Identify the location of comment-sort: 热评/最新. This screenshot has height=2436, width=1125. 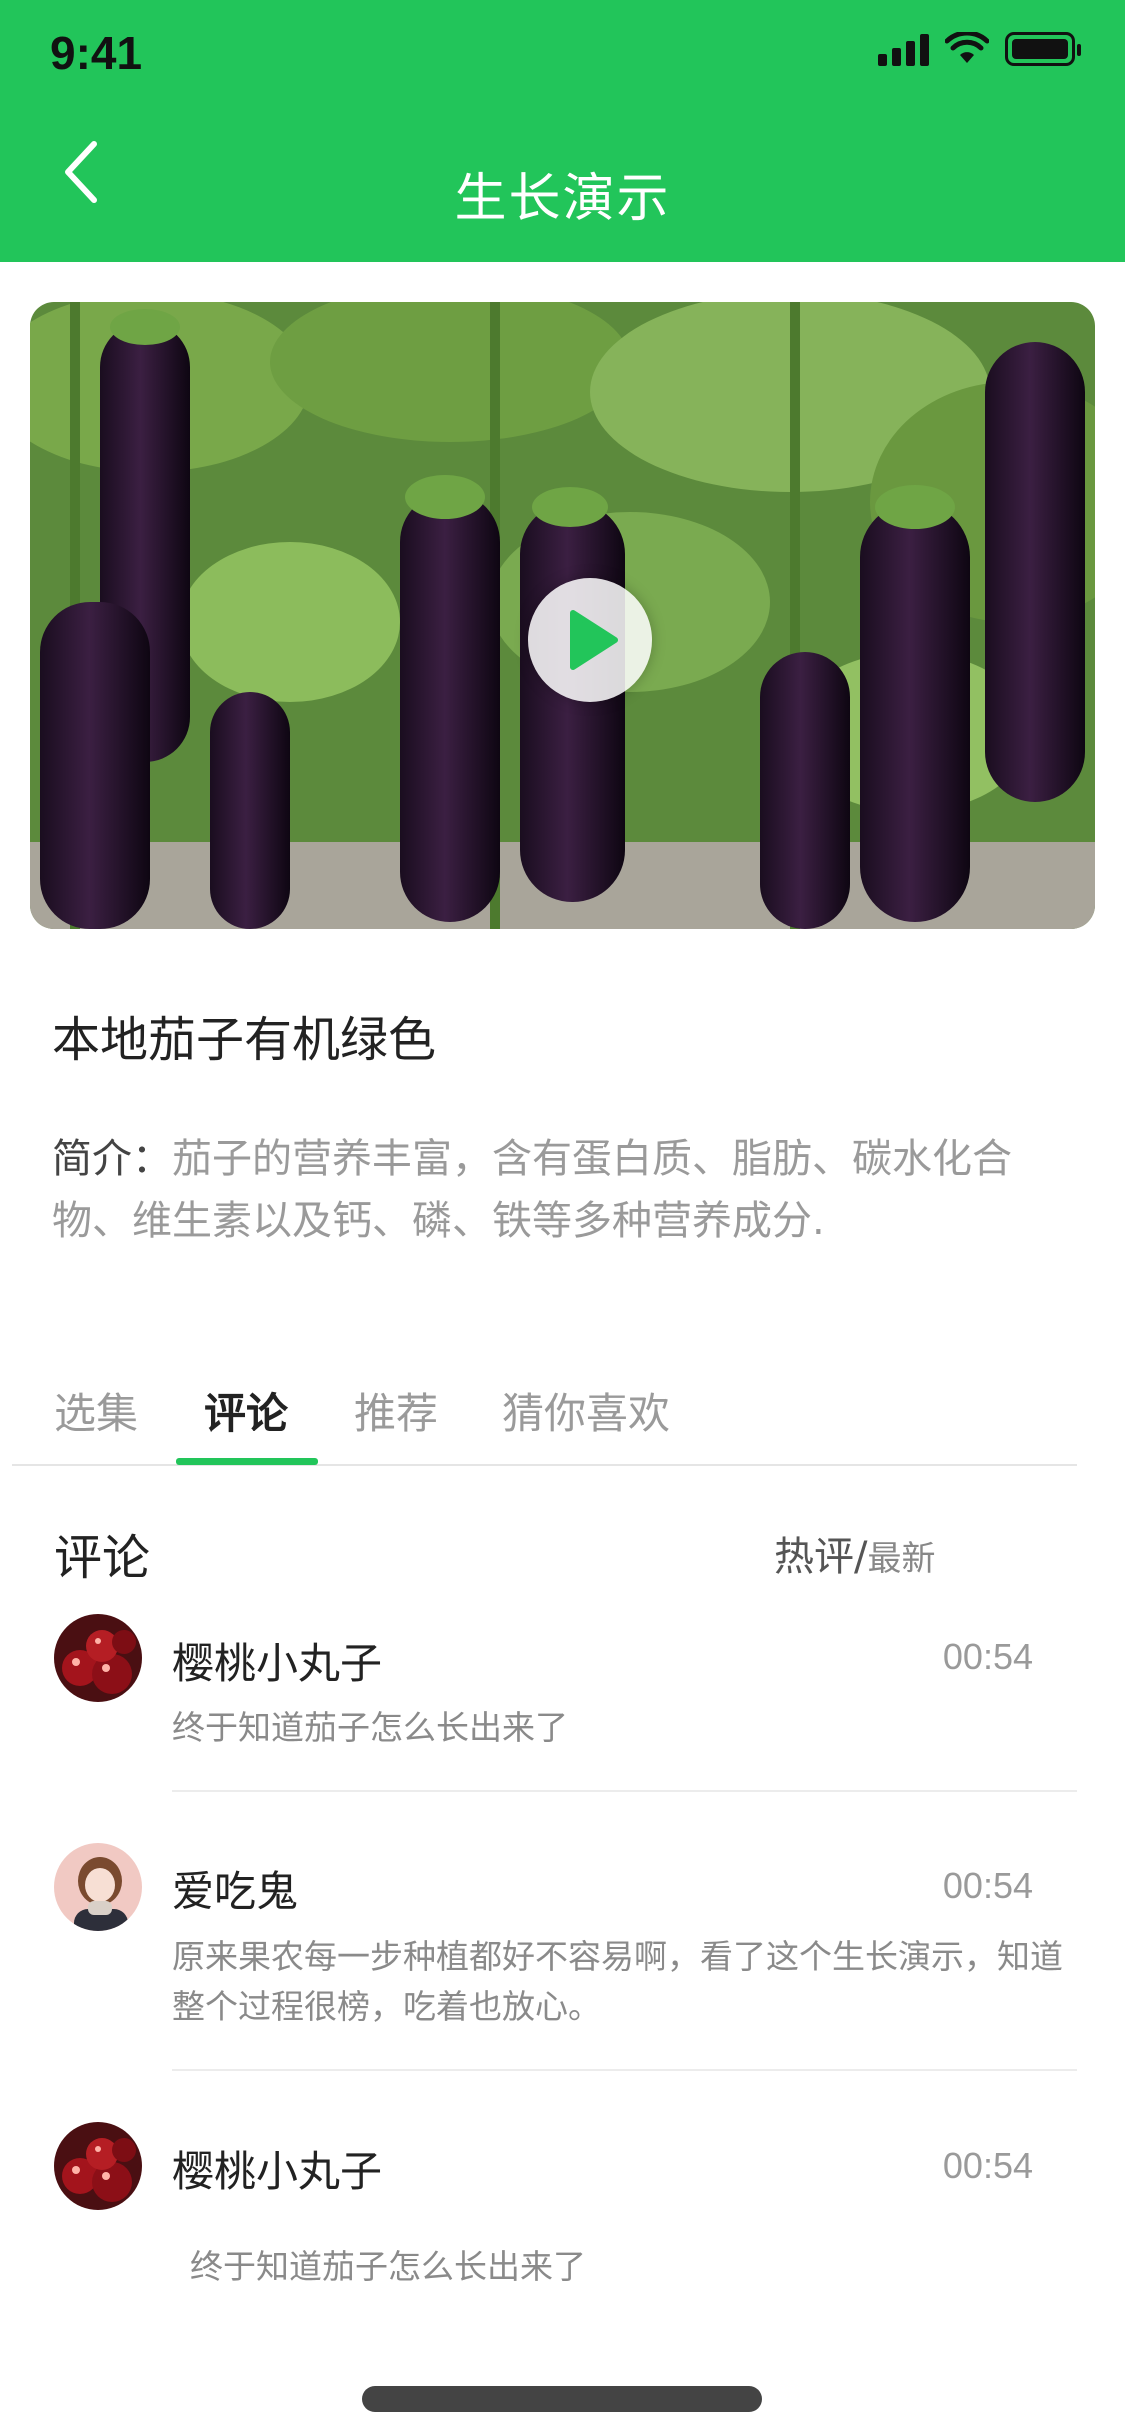
(854, 1553).